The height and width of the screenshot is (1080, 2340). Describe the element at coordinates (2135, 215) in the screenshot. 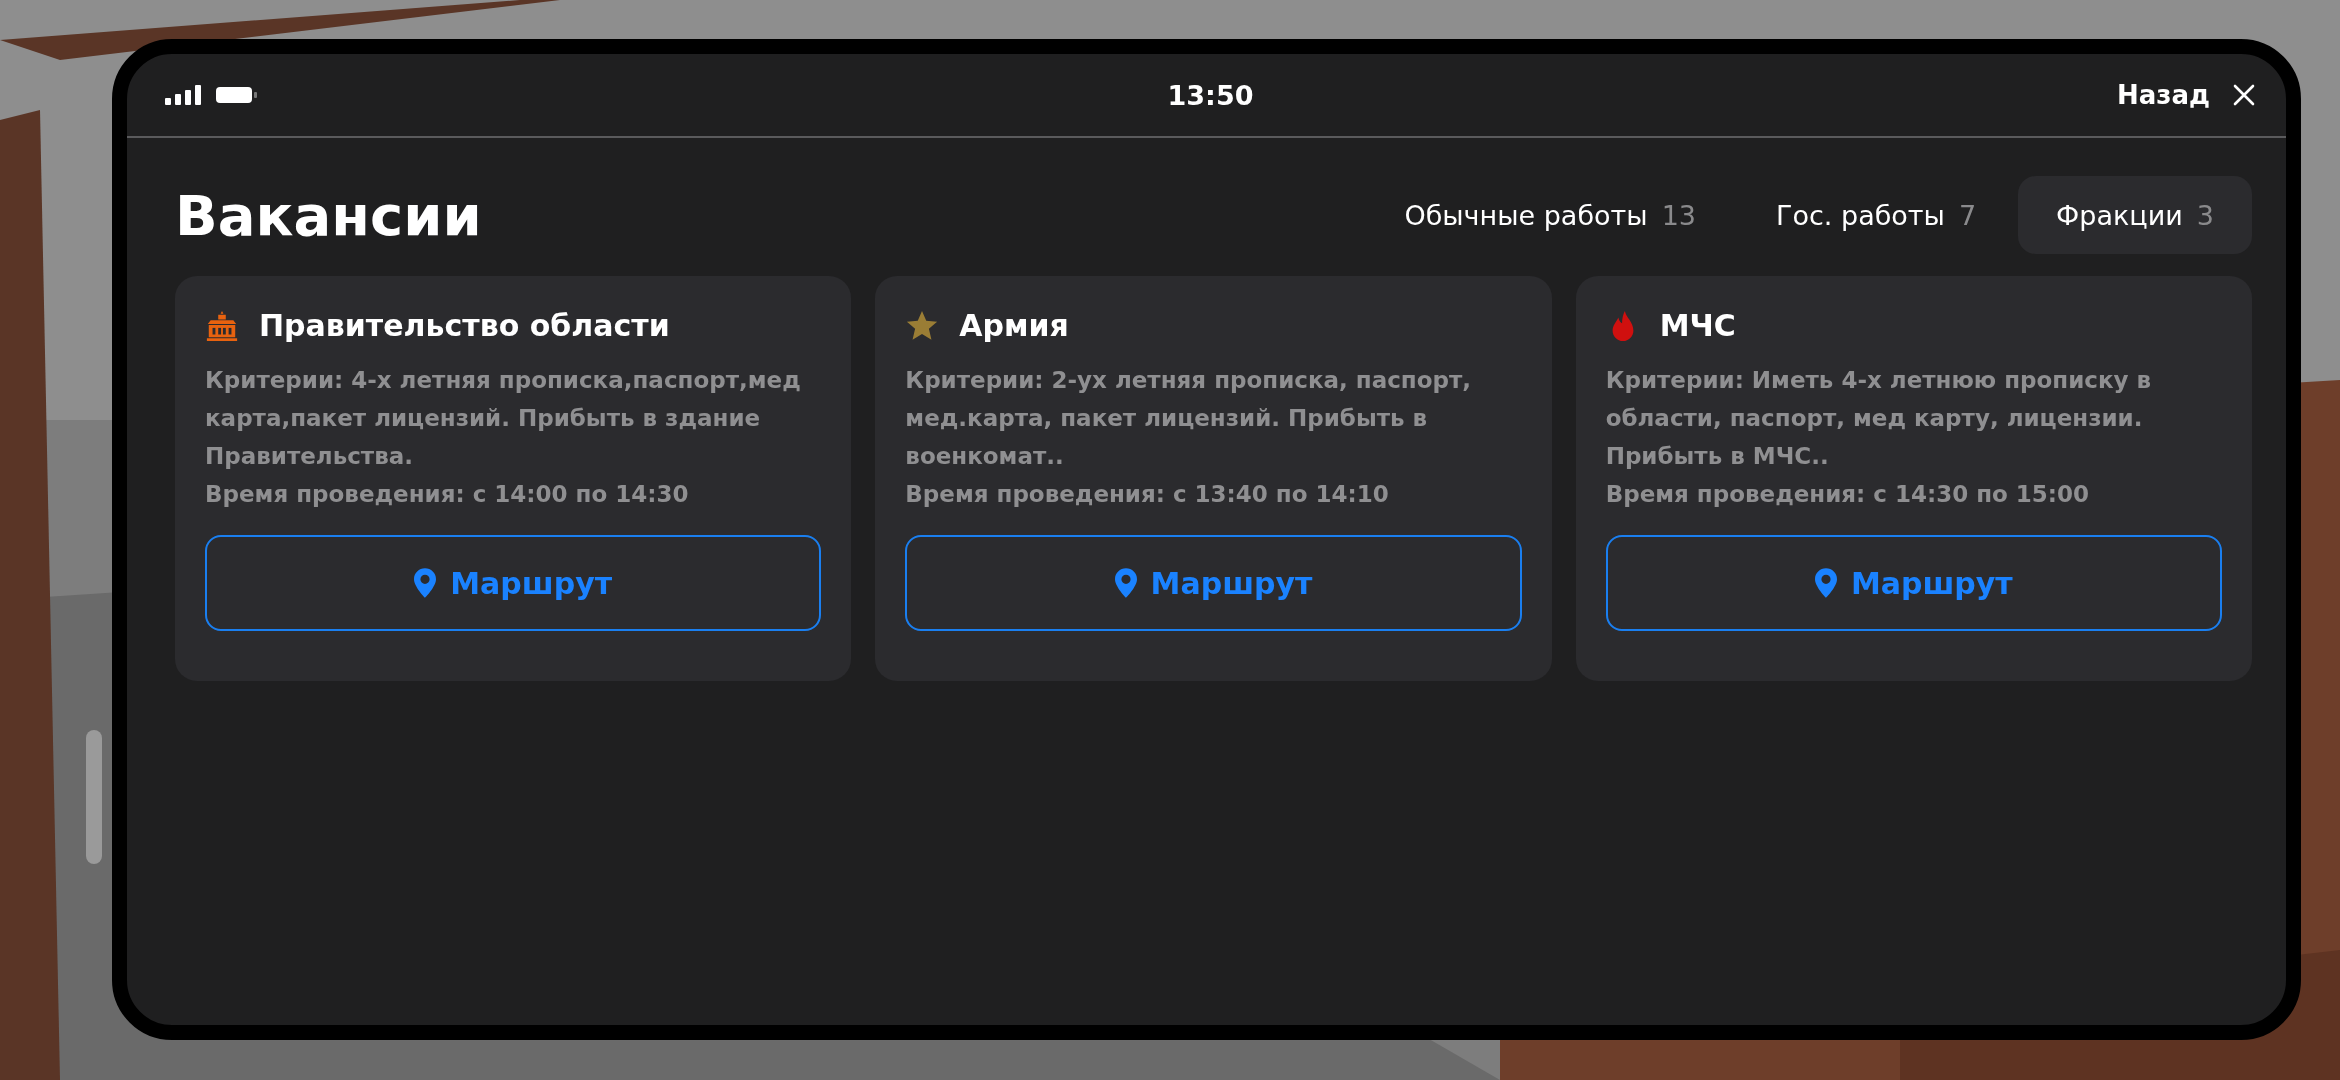

I see `category-tab: Фракции 3` at that location.